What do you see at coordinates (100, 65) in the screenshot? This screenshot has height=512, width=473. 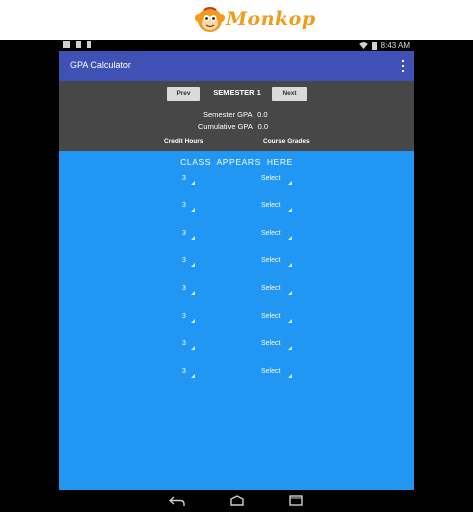 I see `app-title: GPA Calculator` at bounding box center [100, 65].